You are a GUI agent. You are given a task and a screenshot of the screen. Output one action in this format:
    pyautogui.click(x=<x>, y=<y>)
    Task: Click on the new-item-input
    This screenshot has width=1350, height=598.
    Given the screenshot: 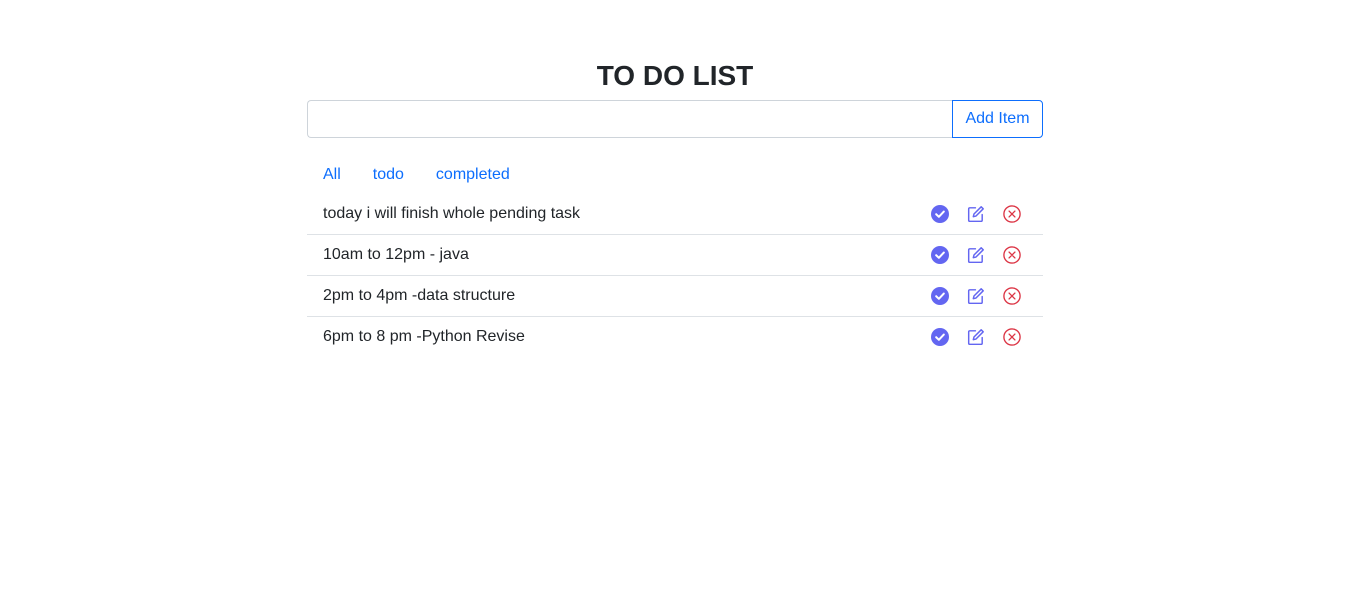 What is the action you would take?
    pyautogui.click(x=629, y=119)
    